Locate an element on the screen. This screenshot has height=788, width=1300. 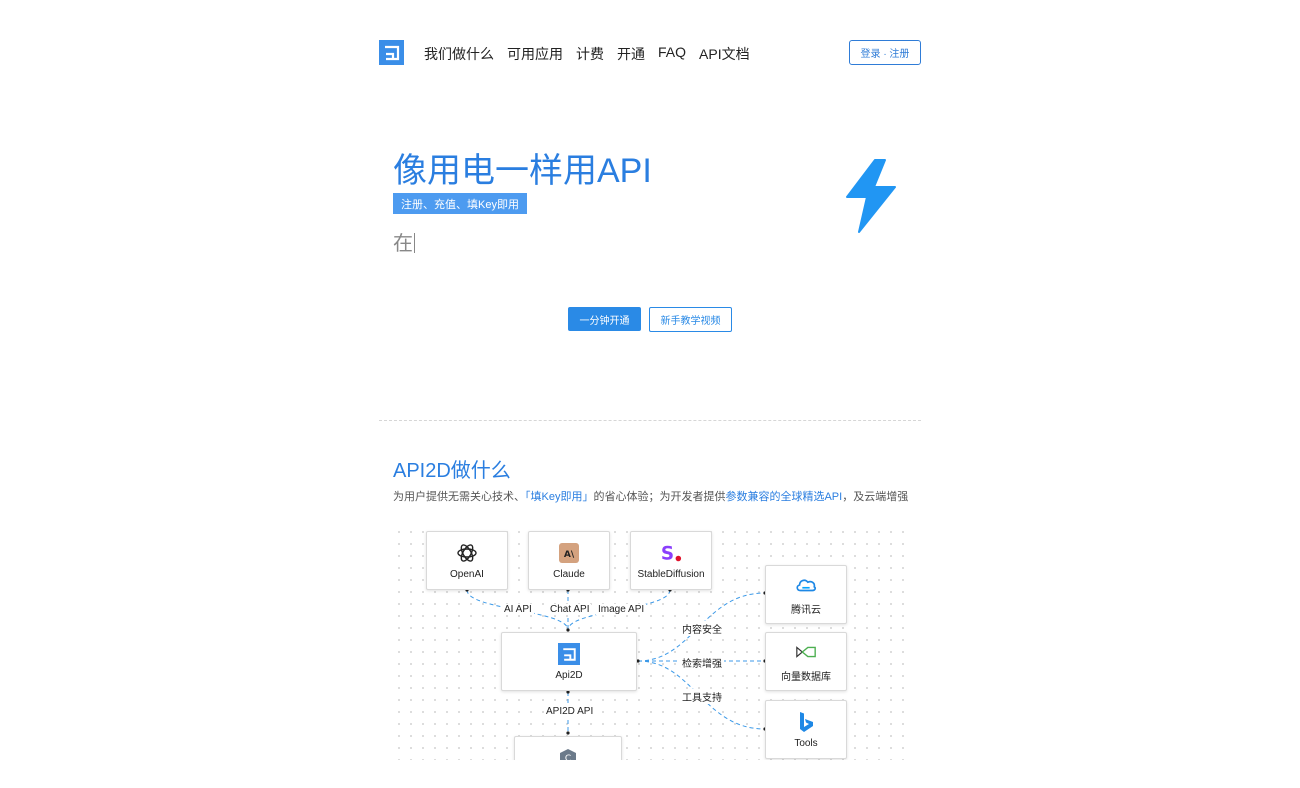
hero-title: 像用电一样用API is located at coordinates (522, 171).